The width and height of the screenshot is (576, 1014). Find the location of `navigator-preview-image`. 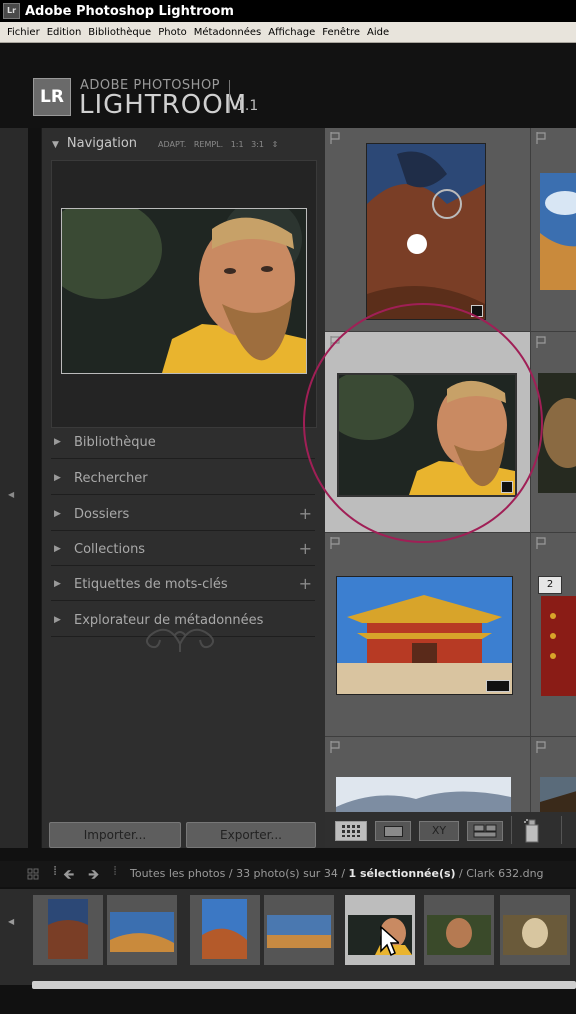

navigator-preview-image is located at coordinates (184, 291).